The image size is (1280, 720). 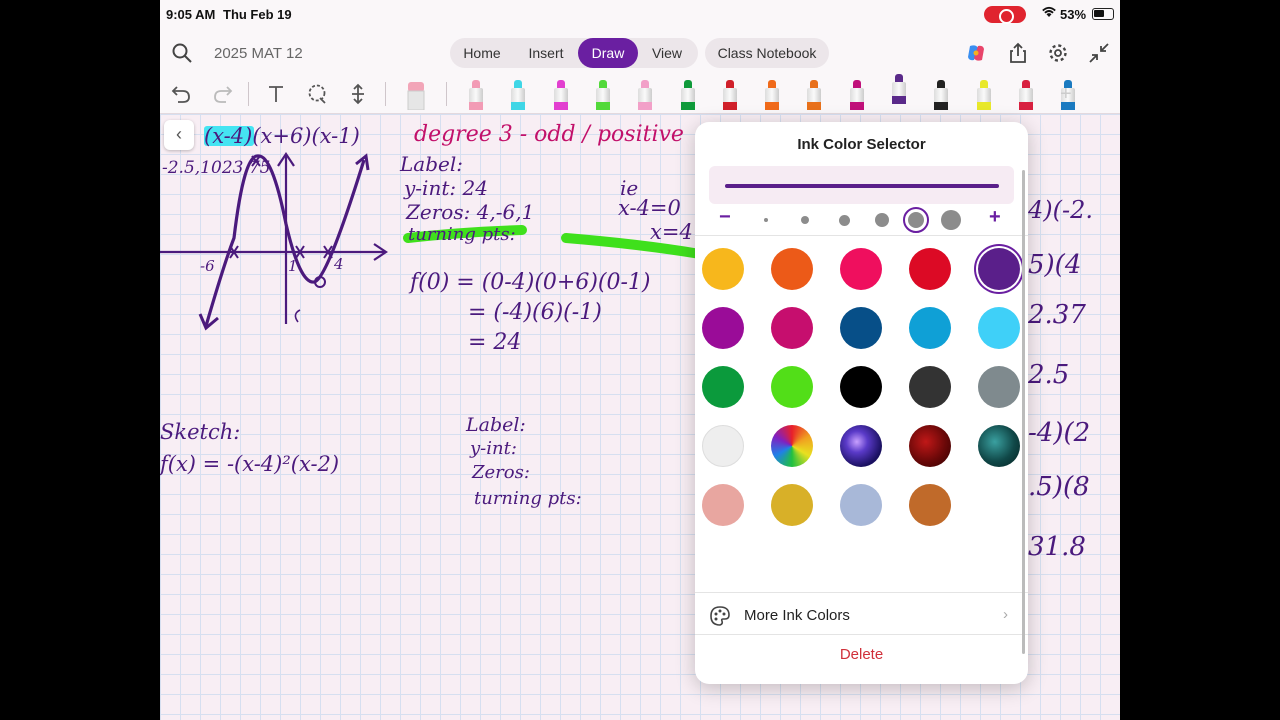 I want to click on collapse-icon, so click(x=1099, y=53).